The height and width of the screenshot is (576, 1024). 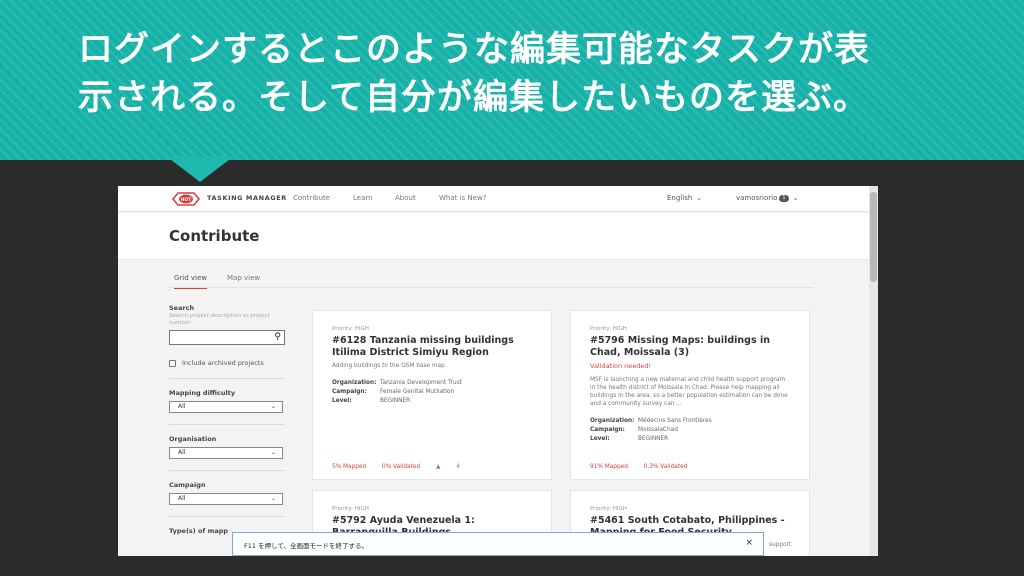 I want to click on scrollbar-thumb, so click(x=873, y=237).